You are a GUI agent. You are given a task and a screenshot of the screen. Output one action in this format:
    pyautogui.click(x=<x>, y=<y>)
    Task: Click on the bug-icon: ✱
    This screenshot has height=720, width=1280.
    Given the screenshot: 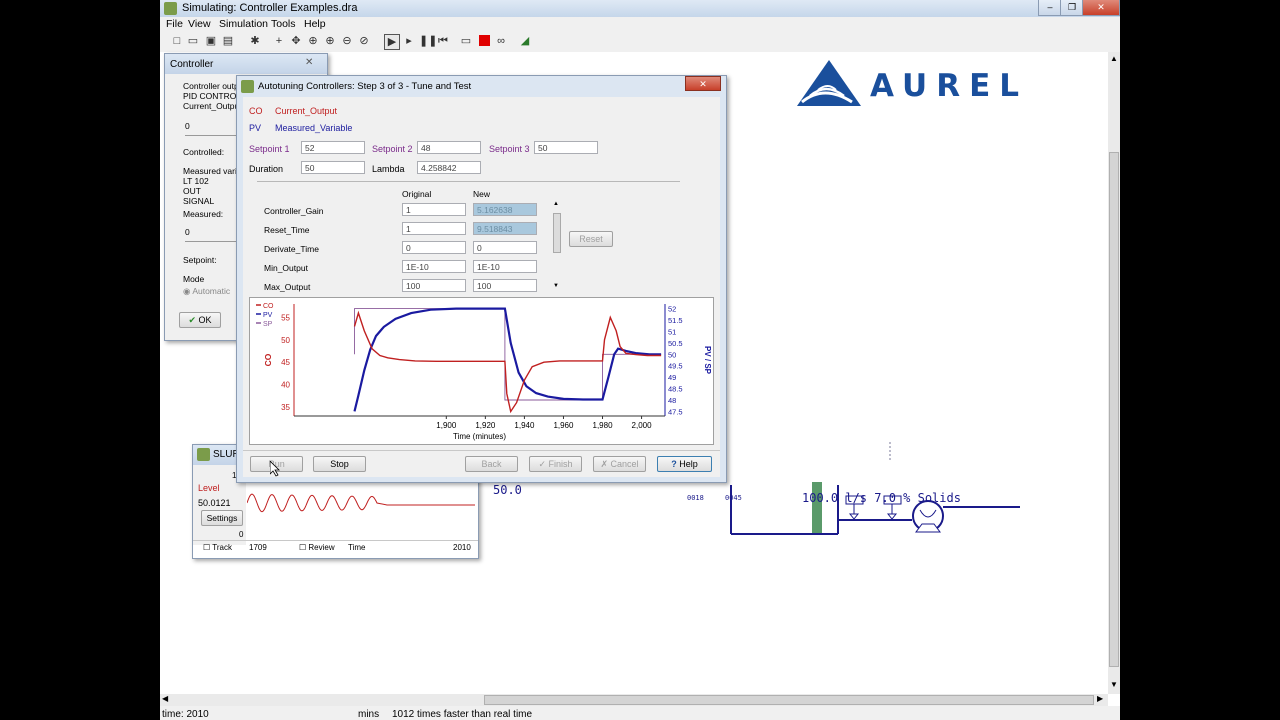 What is the action you would take?
    pyautogui.click(x=255, y=41)
    